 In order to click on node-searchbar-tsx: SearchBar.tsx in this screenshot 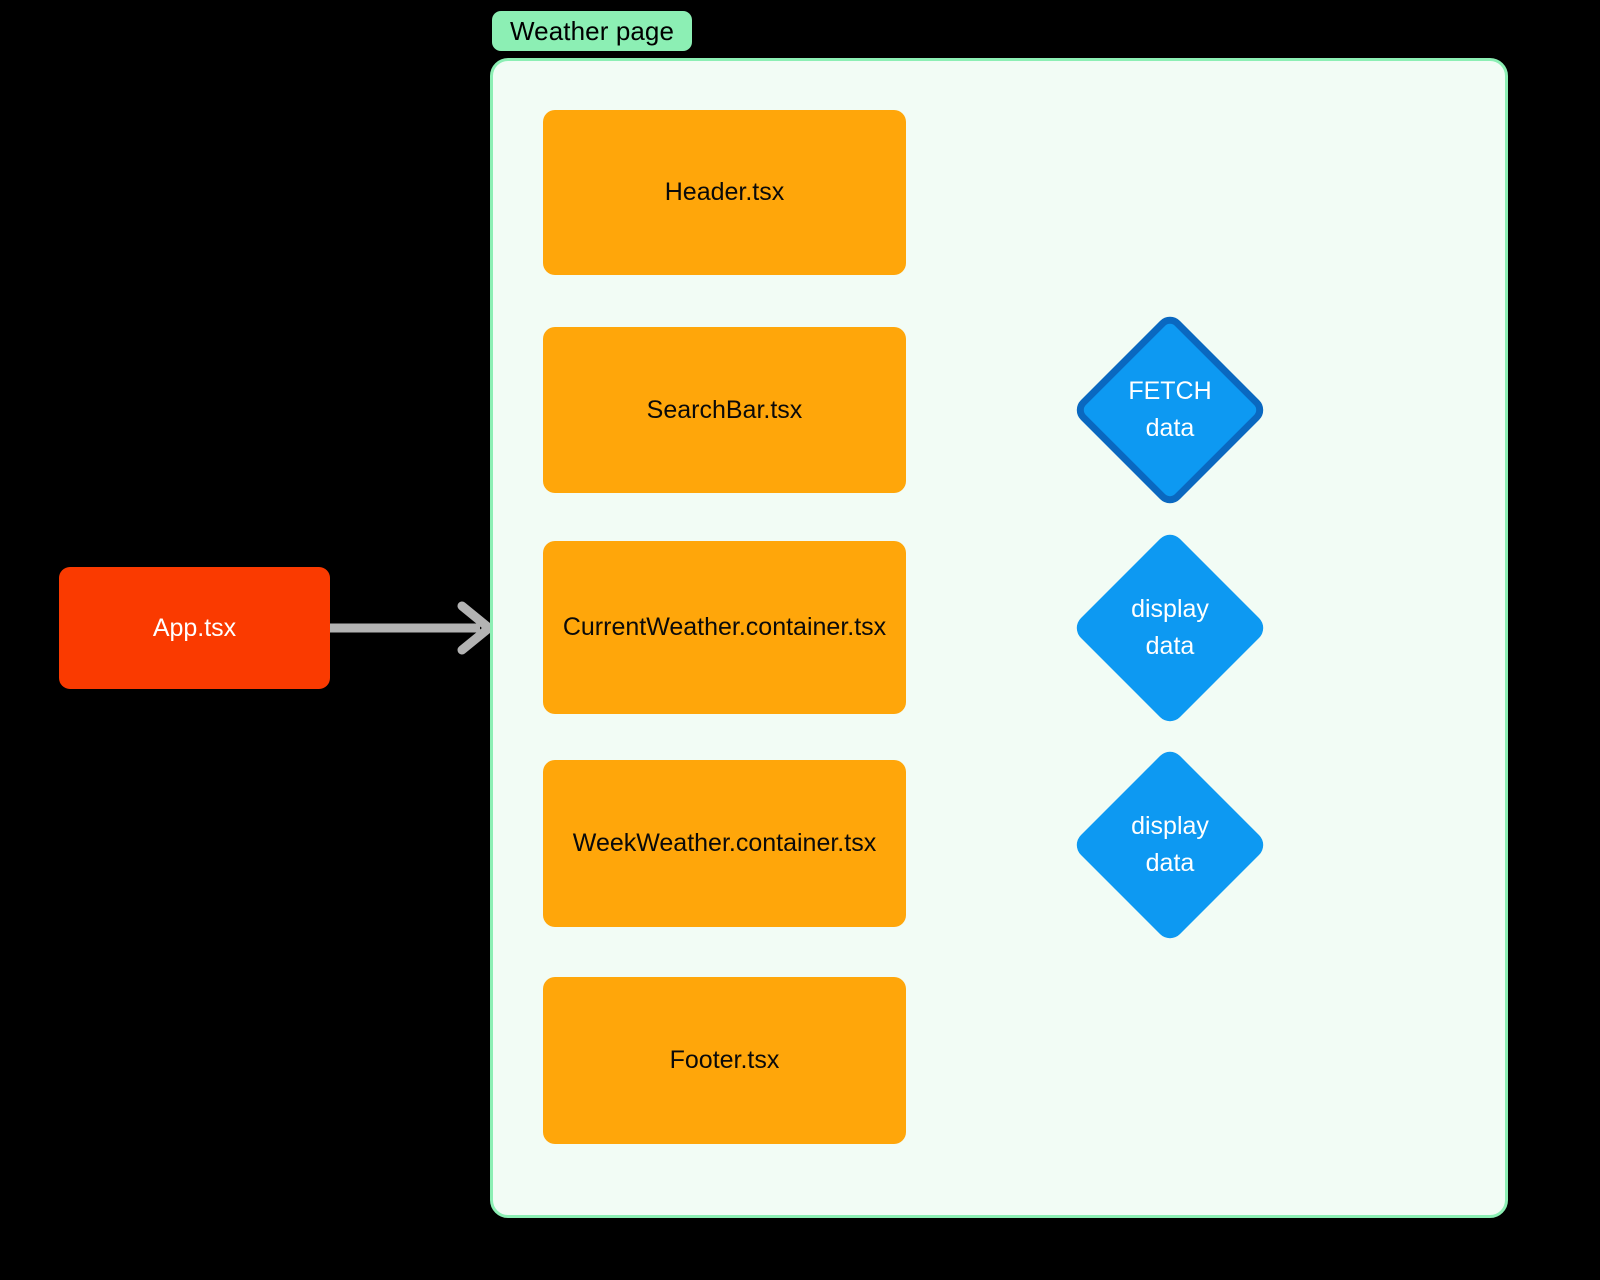, I will do `click(724, 410)`.